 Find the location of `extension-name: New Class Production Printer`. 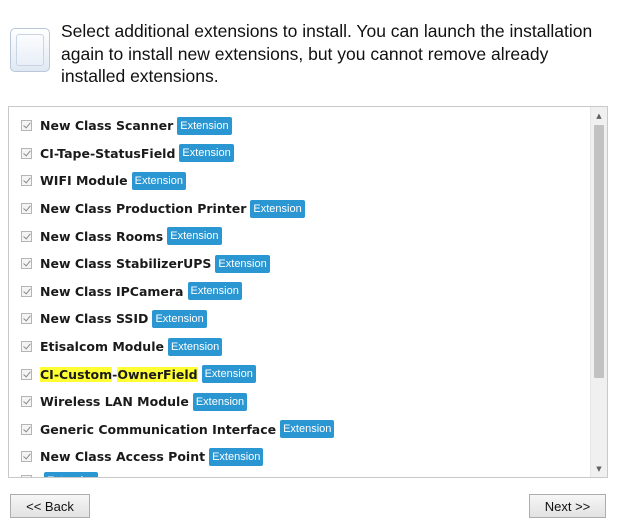

extension-name: New Class Production Printer is located at coordinates (143, 208).